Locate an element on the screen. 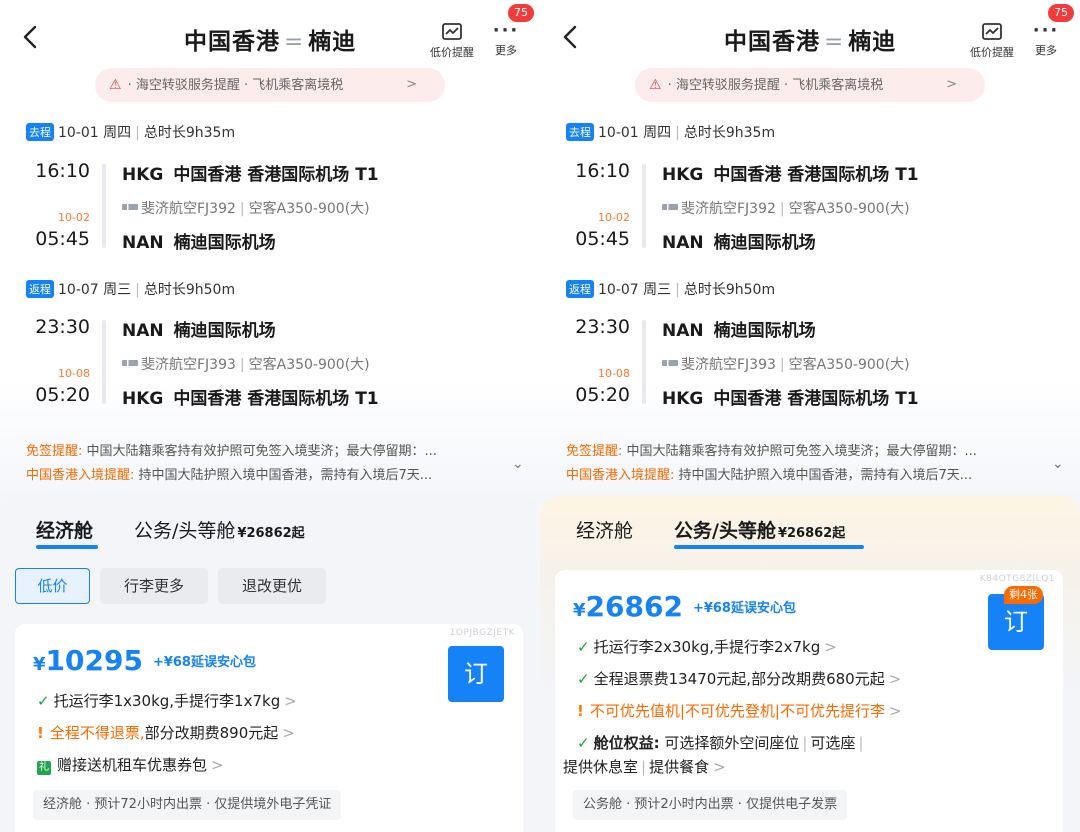 This screenshot has width=1080, height=832. inbound-arrival-airport: HKG 中国香港 香港国际机场 T1 is located at coordinates (250, 399).